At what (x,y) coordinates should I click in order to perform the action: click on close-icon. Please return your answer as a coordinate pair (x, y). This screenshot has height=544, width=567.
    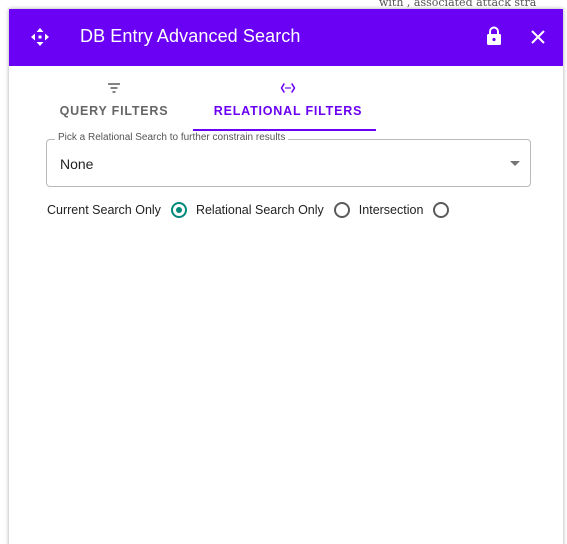
    Looking at the image, I should click on (538, 37).